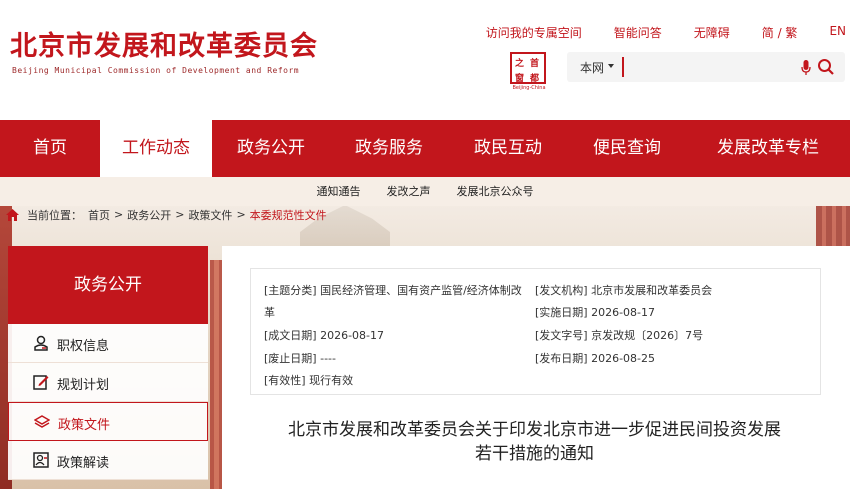  What do you see at coordinates (528, 73) in the screenshot?
I see `capital-window-logo: 首 都 之 窗 Beijing-China` at bounding box center [528, 73].